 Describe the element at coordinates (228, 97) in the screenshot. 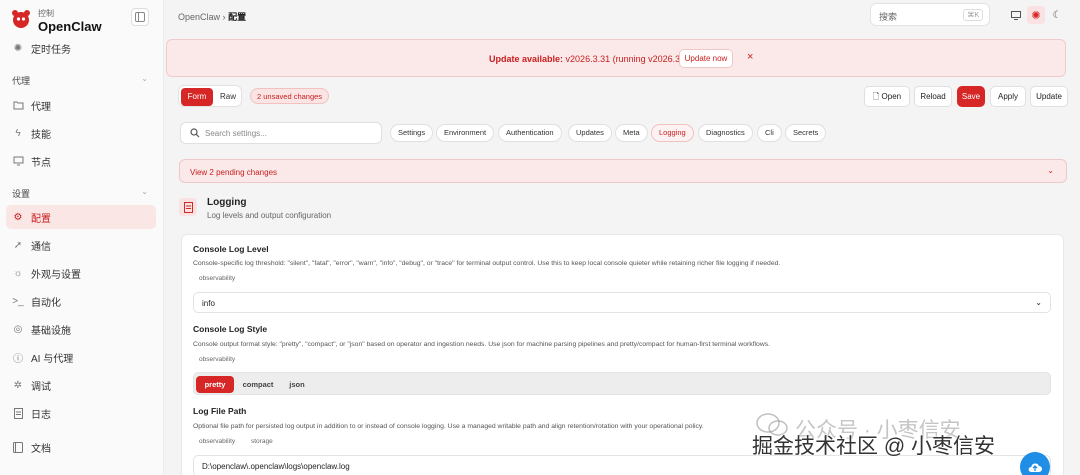

I see `mode-raw-button: Raw` at that location.